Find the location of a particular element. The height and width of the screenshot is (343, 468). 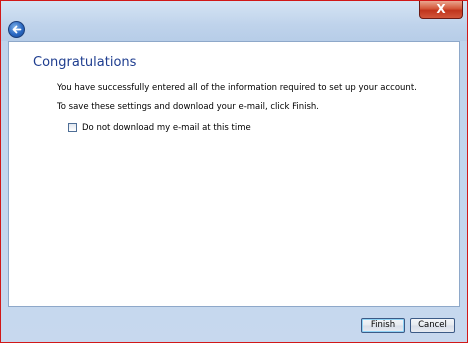

back-arrow-icon is located at coordinates (17, 29).